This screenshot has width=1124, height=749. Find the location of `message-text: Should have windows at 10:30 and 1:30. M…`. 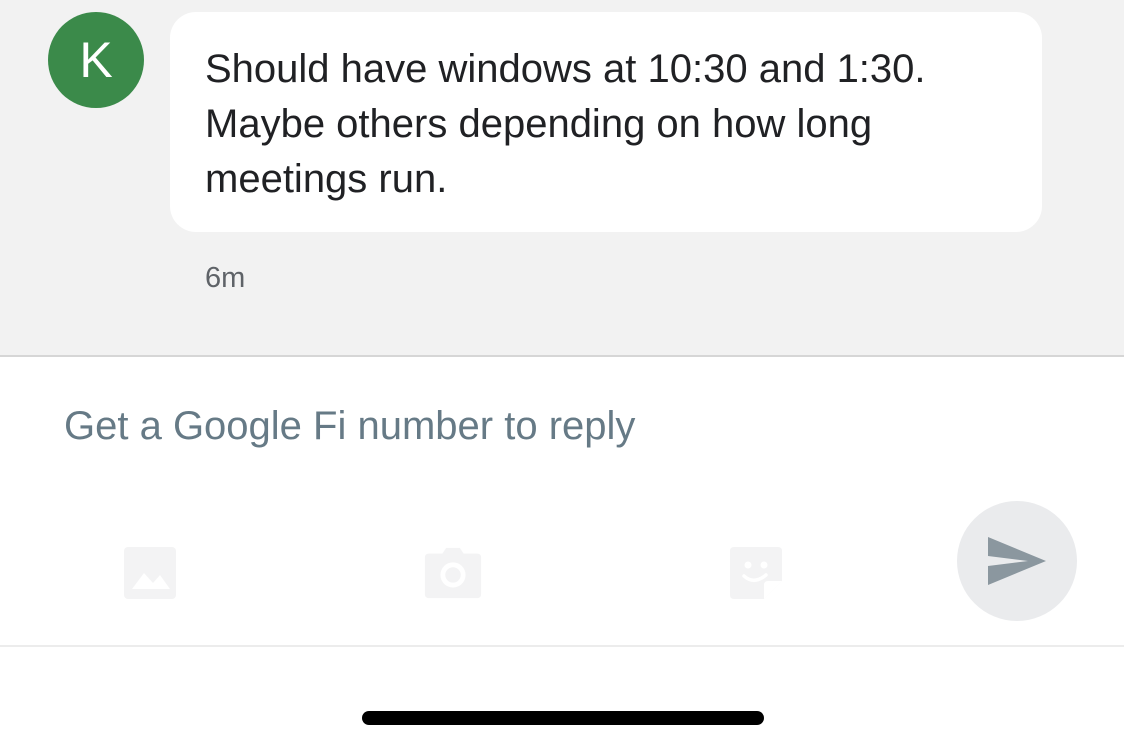

message-text: Should have windows at 10:30 and 1:30. M… is located at coordinates (565, 124).